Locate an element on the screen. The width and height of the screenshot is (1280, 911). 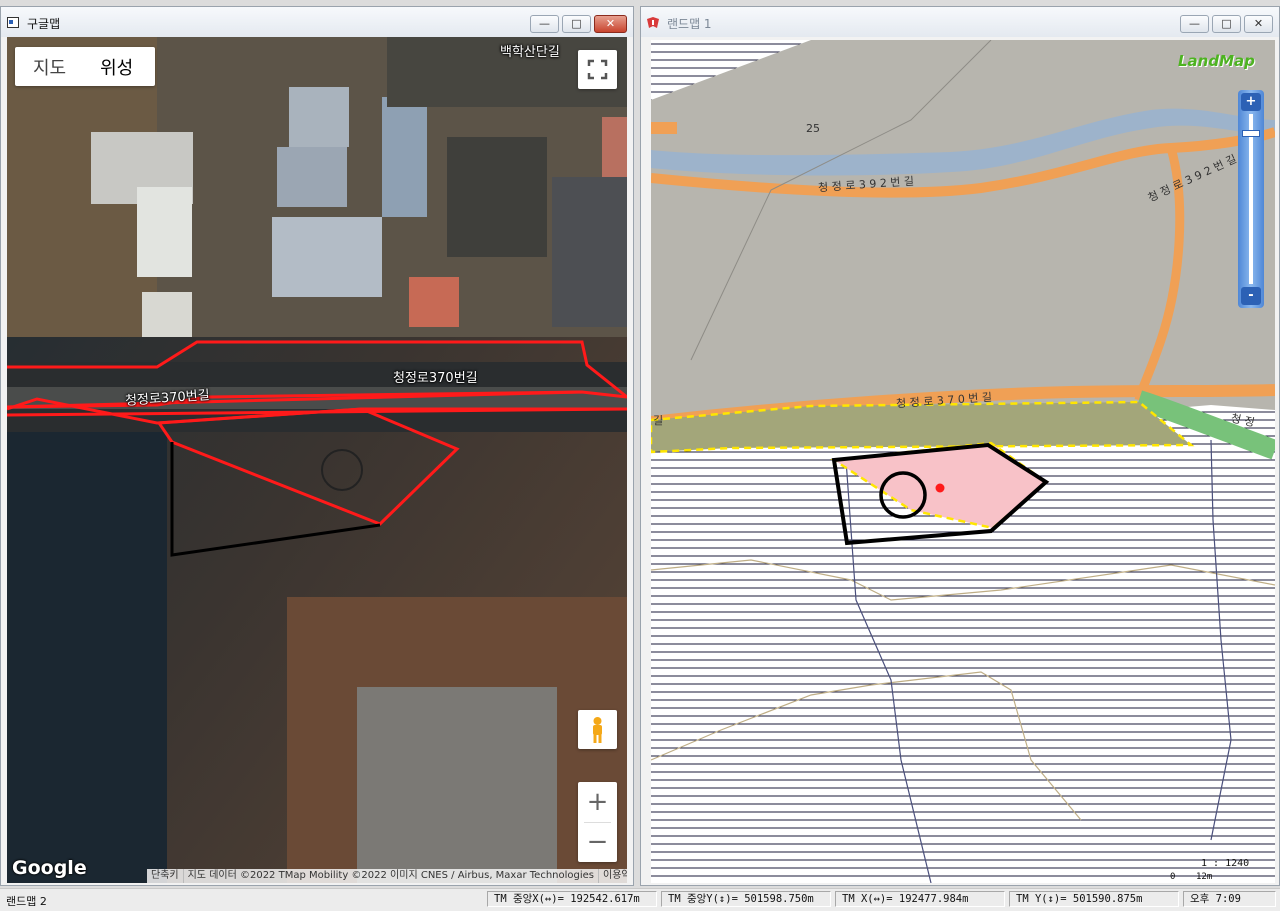
pegman-icon is located at coordinates (597, 730).